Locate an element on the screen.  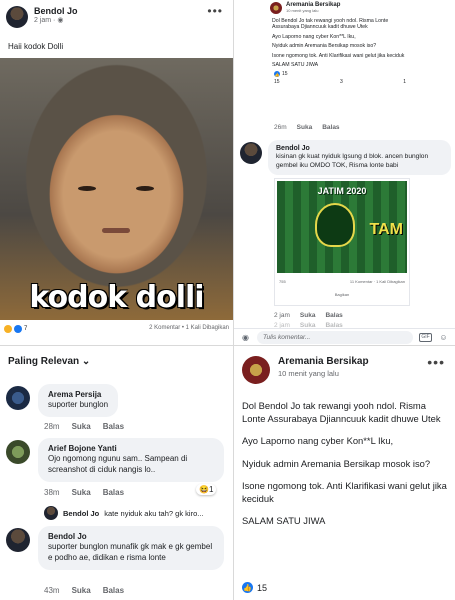
shared-likes: 755 is located at coordinates (282, 281).